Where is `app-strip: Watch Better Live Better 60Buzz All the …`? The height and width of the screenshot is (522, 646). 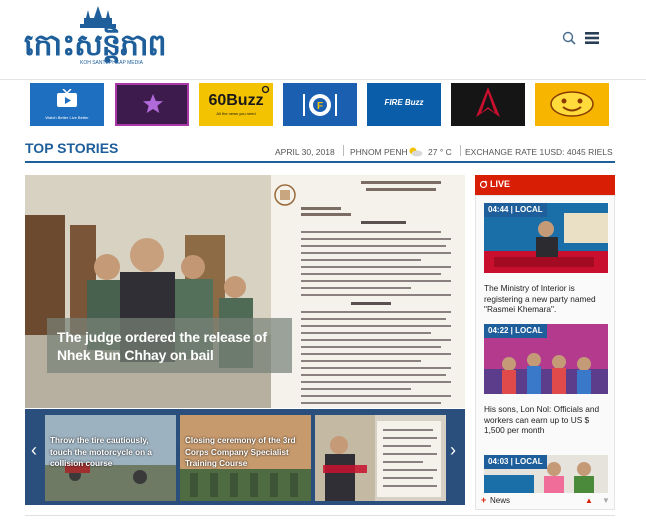
app-strip: Watch Better Live Better 60Buzz All the … is located at coordinates (320, 105).